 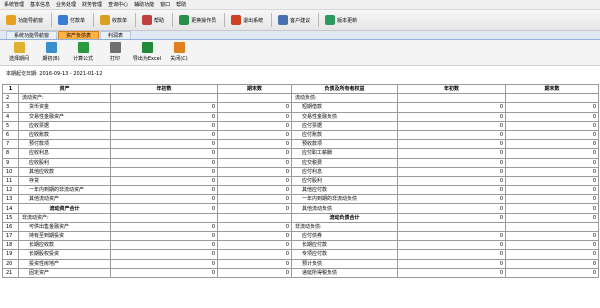 I want to click on menu-item: 系统管理, so click(x=14, y=5).